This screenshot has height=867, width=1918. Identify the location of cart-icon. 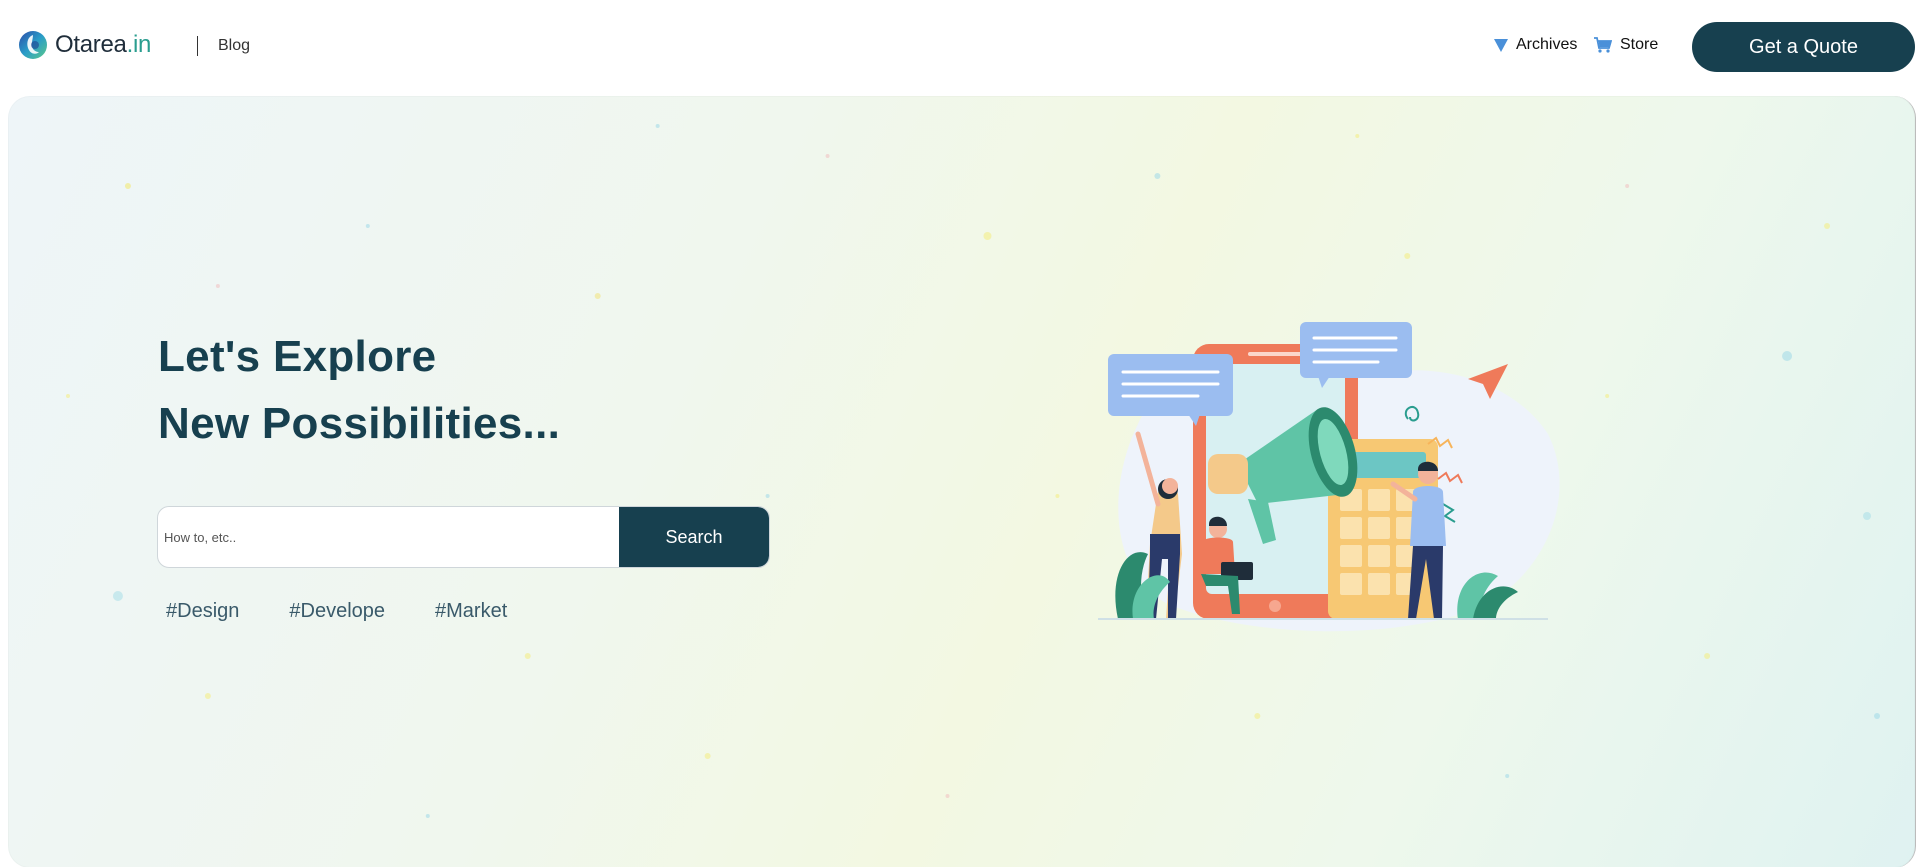
(1603, 45).